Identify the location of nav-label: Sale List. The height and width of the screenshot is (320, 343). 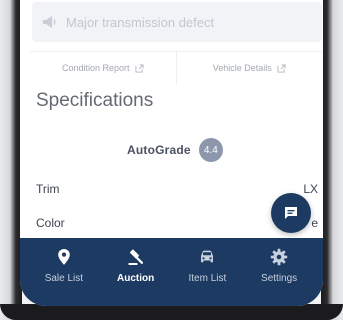
(64, 278).